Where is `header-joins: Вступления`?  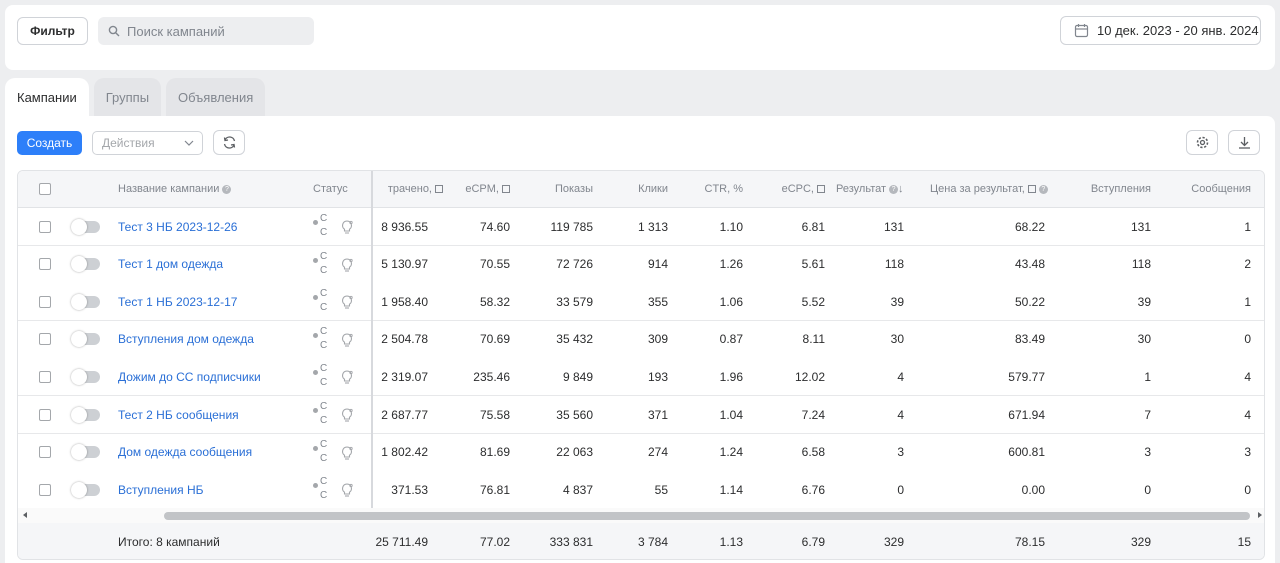
header-joins: Вступления is located at coordinates (1109, 189).